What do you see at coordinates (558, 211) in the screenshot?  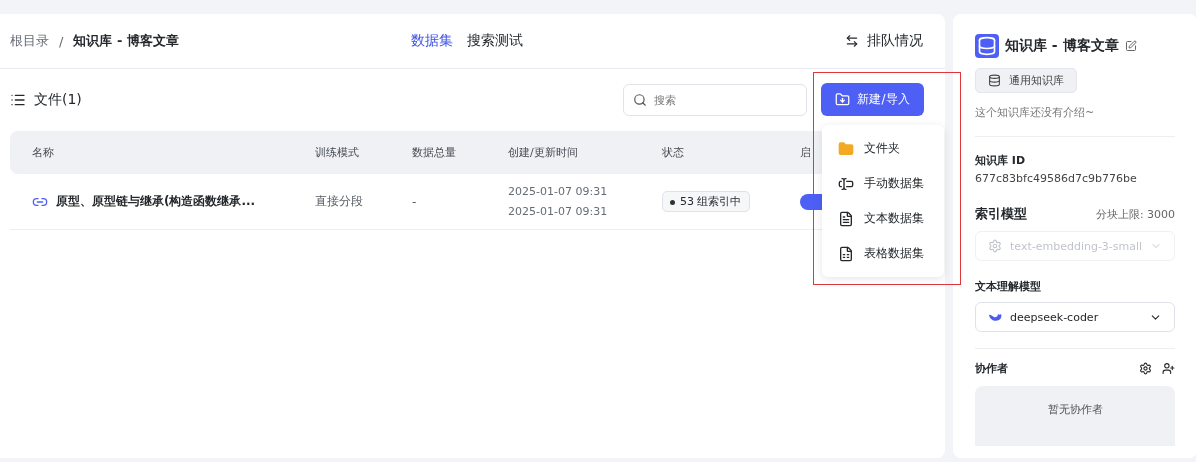 I see `updated-time: 2025-01-07 09:31` at bounding box center [558, 211].